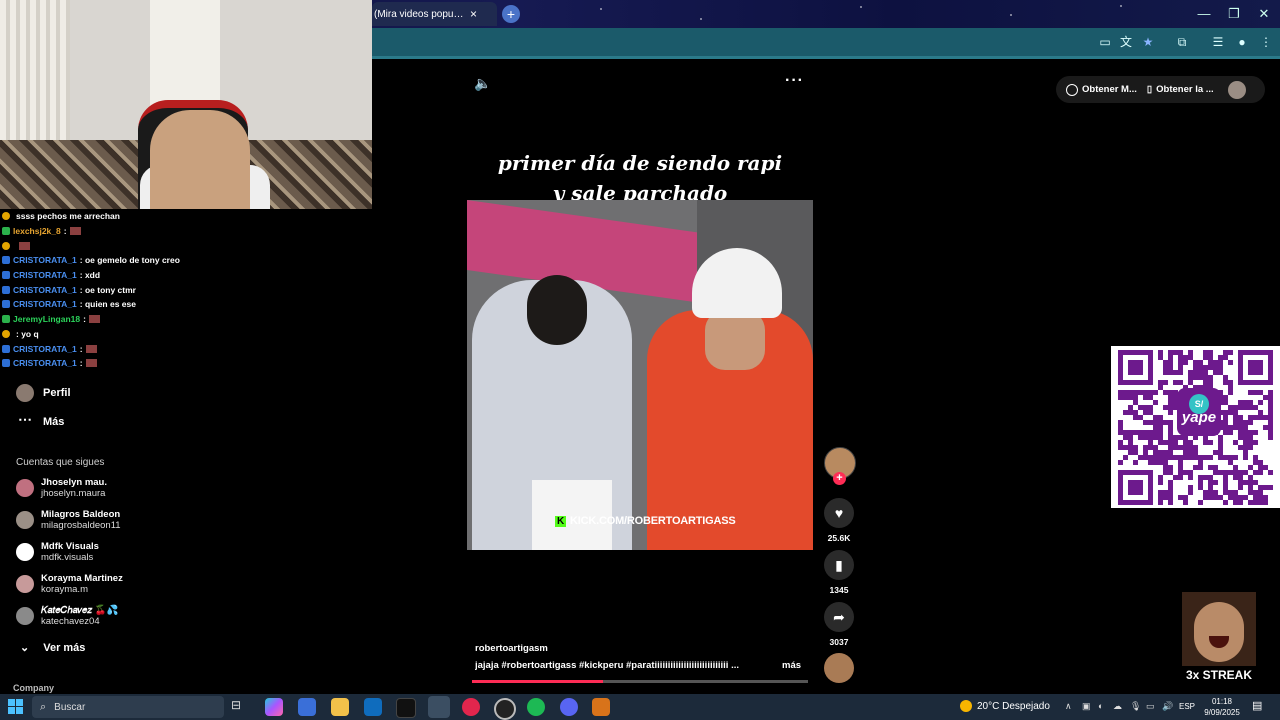 This screenshot has width=1280, height=720. Describe the element at coordinates (68, 520) in the screenshot. I see `followed-account: Milagros Baldeon milagrosbaldeon11` at that location.